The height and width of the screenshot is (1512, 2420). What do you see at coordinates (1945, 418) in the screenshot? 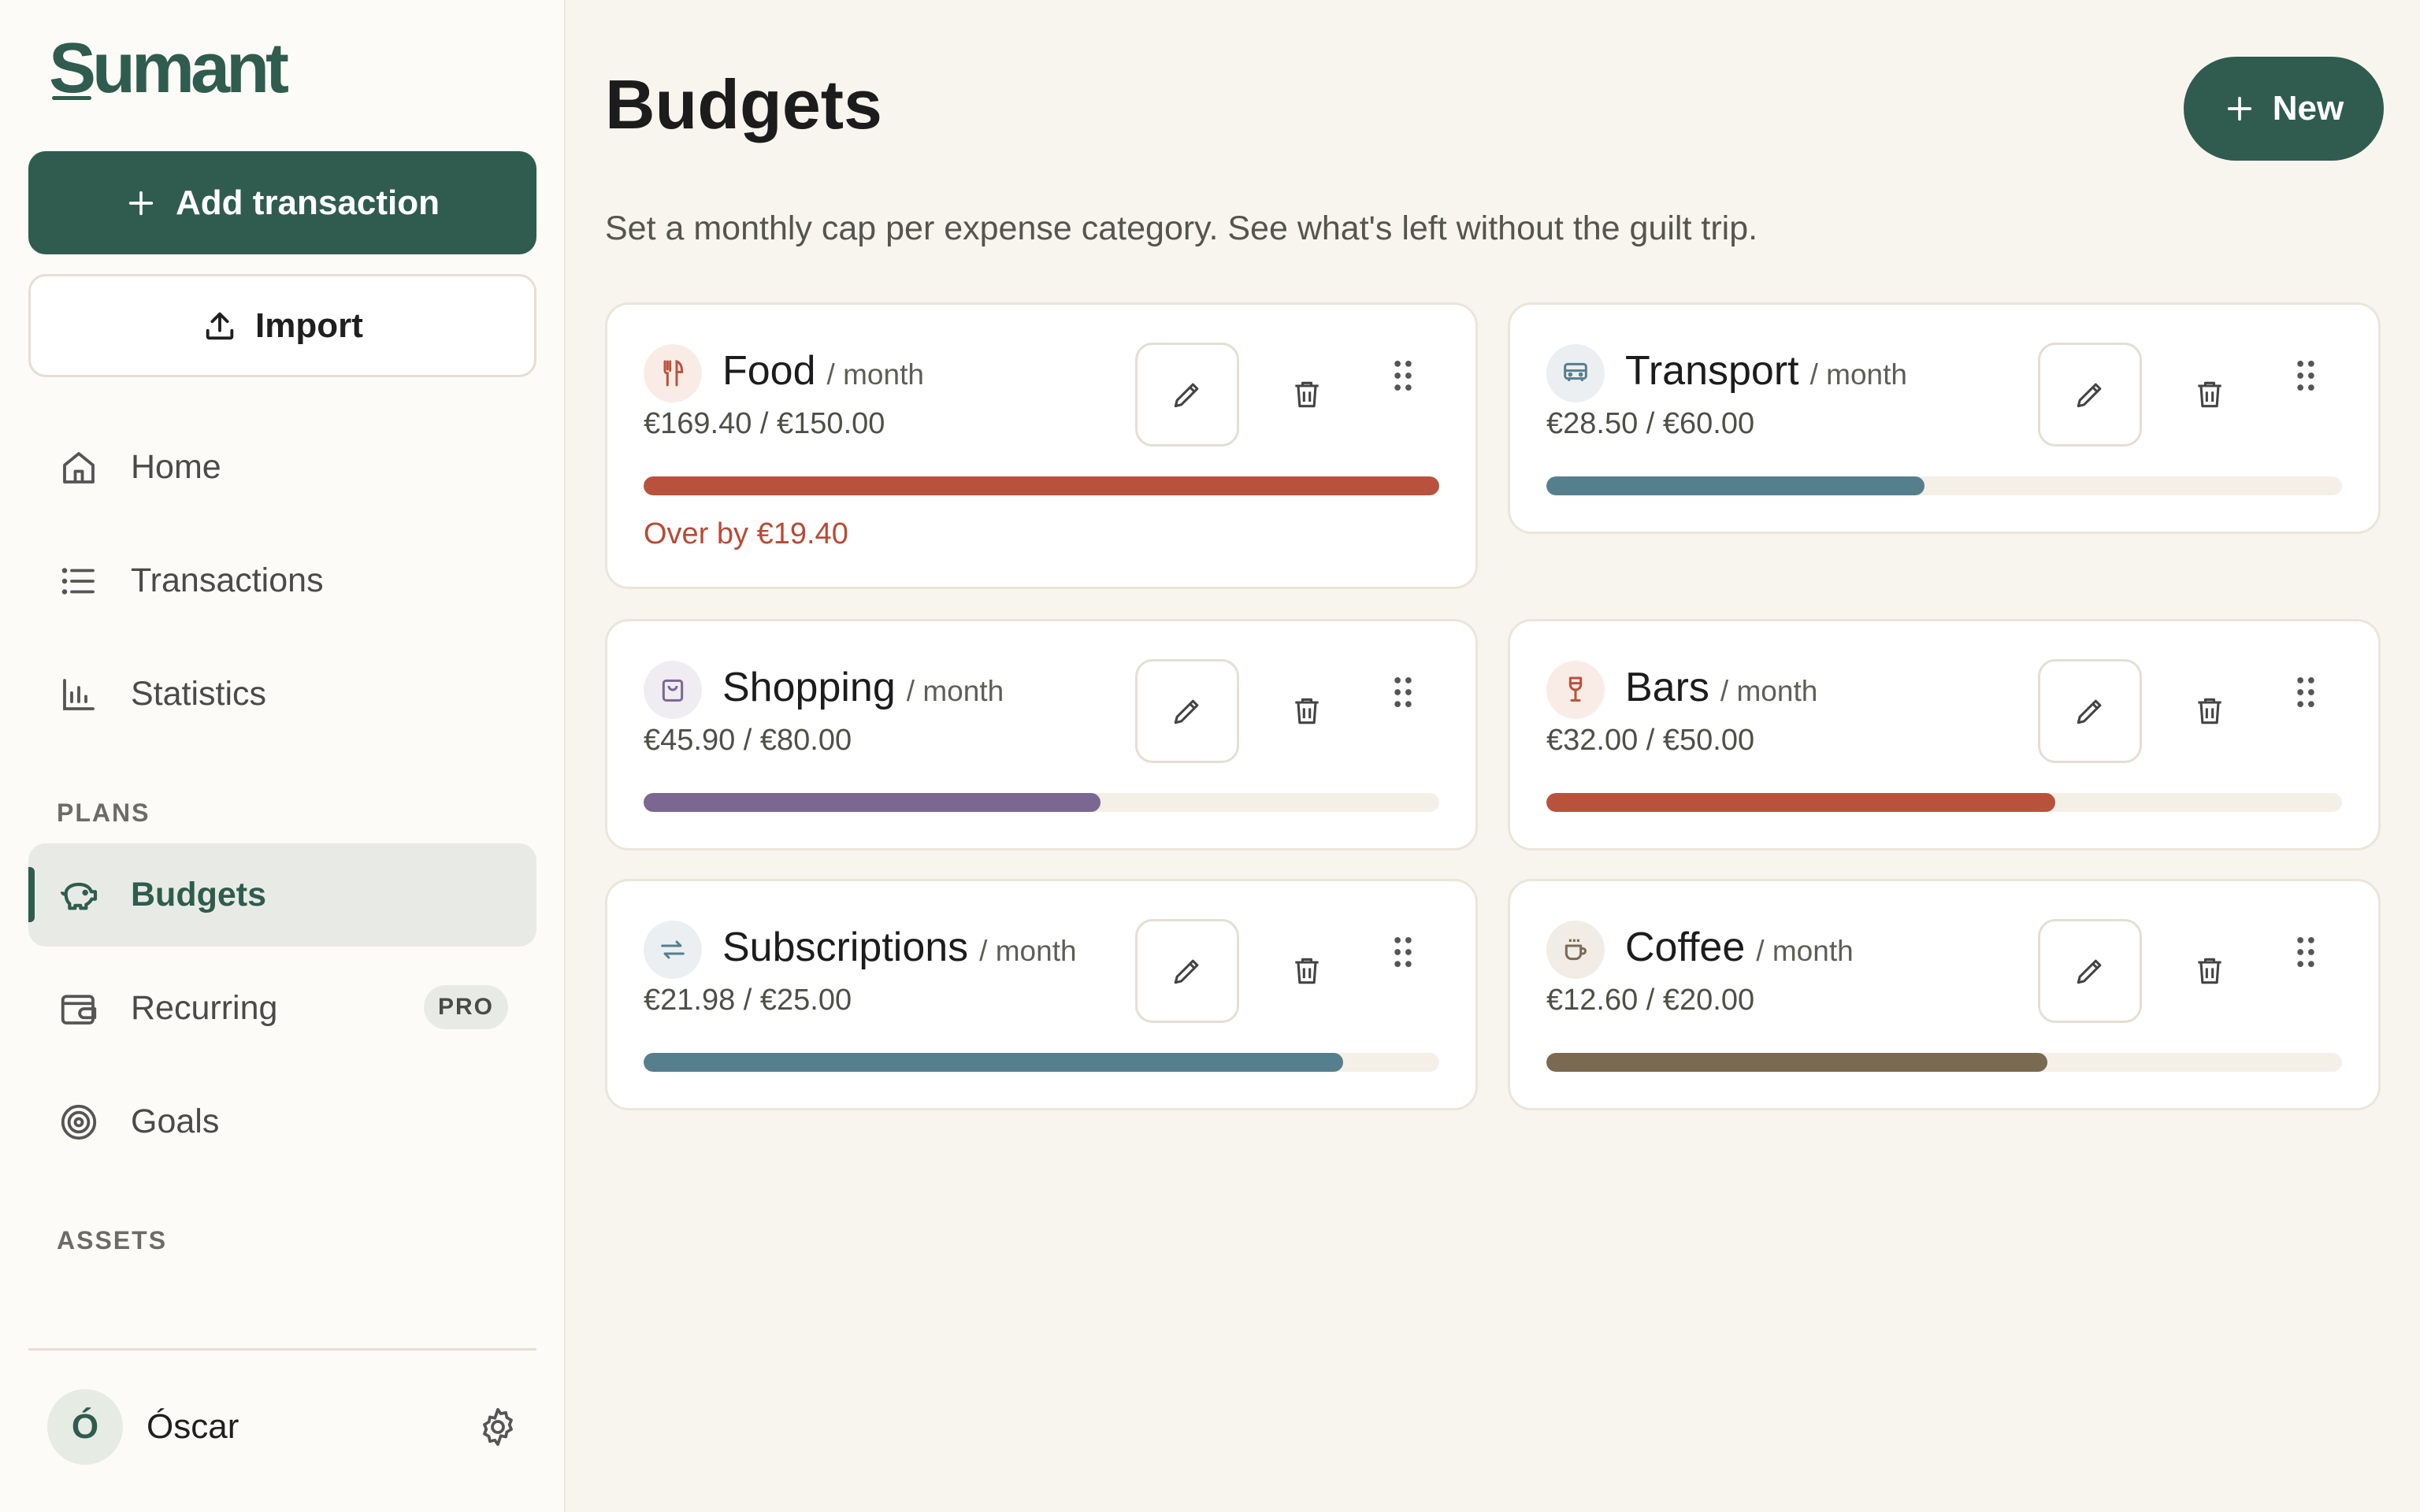
I see `budget-card: Transport / month €28.50 / €60.00` at bounding box center [1945, 418].